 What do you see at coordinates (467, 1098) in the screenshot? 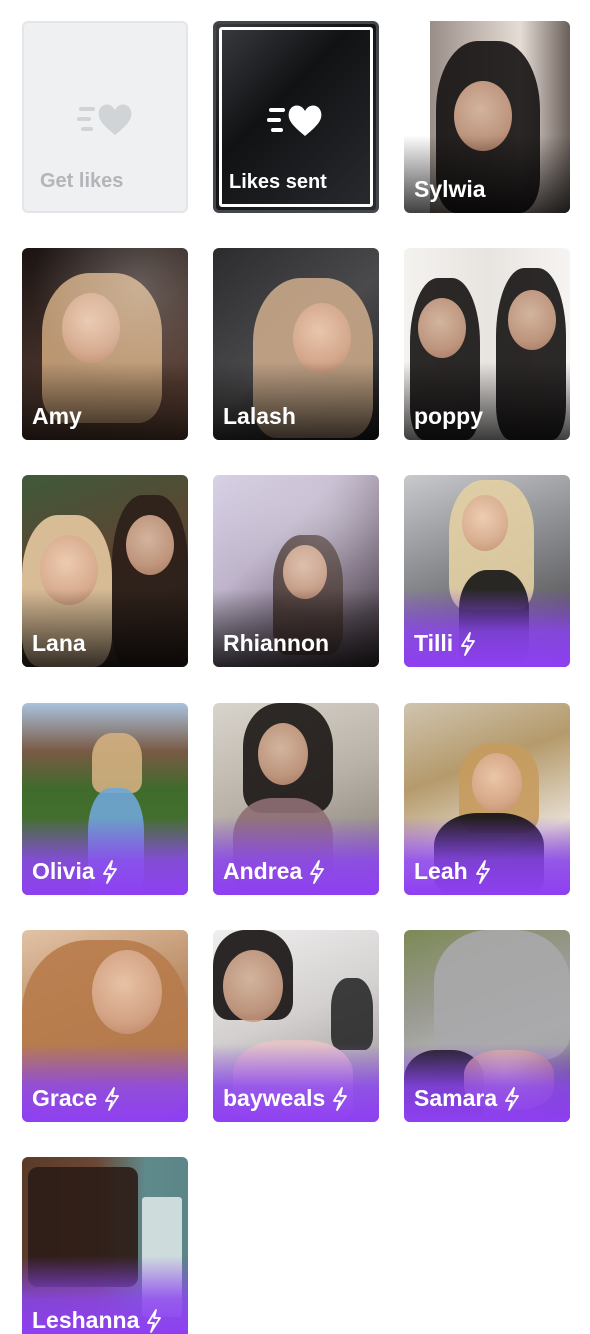
I see `profile-name: Samara` at bounding box center [467, 1098].